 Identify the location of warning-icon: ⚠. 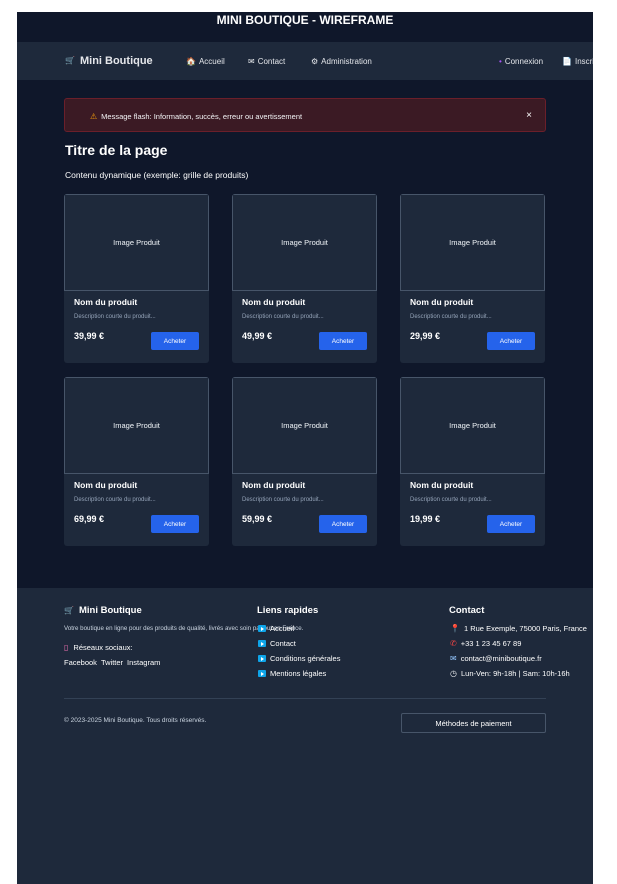
(94, 116).